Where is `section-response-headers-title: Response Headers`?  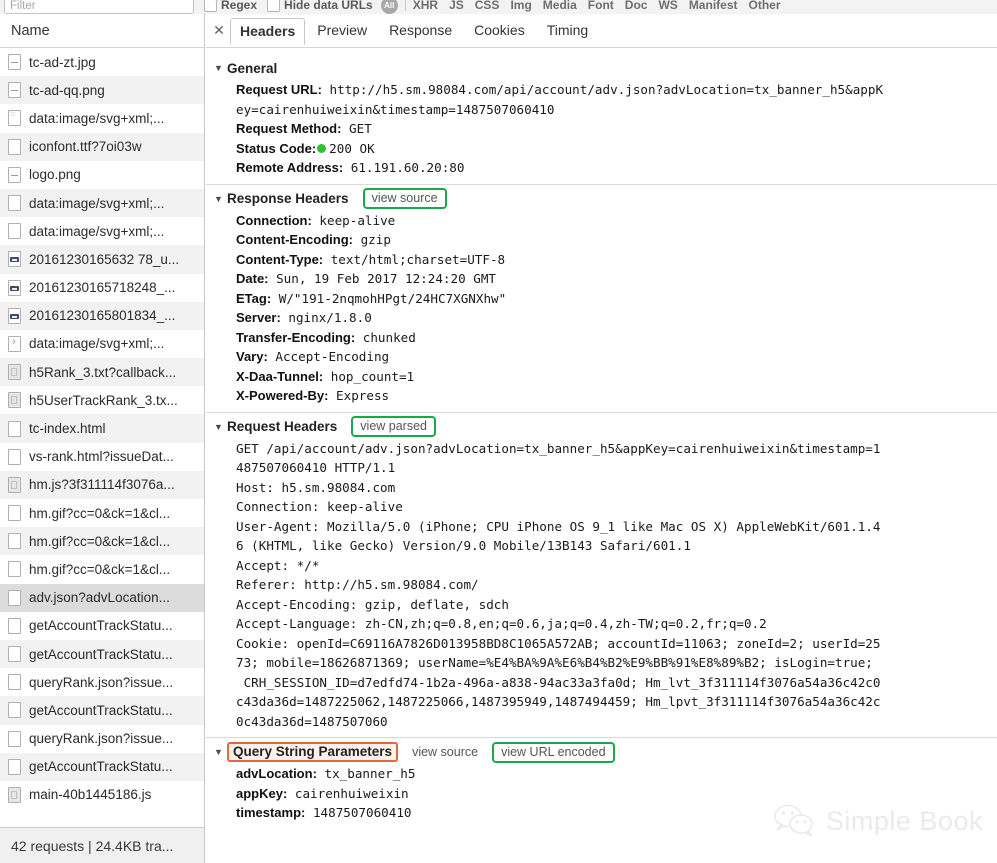
section-response-headers-title: Response Headers is located at coordinates (288, 198).